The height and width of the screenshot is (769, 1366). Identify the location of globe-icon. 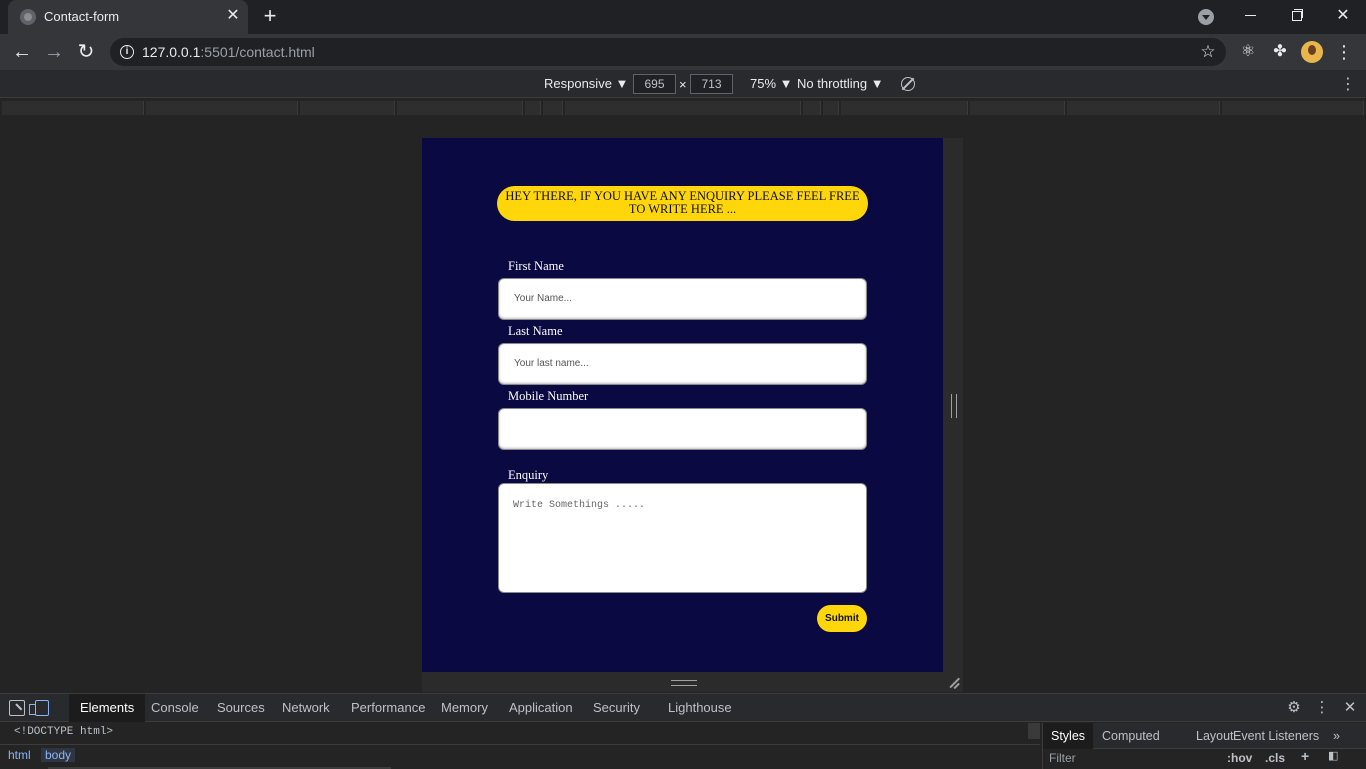
(28, 17).